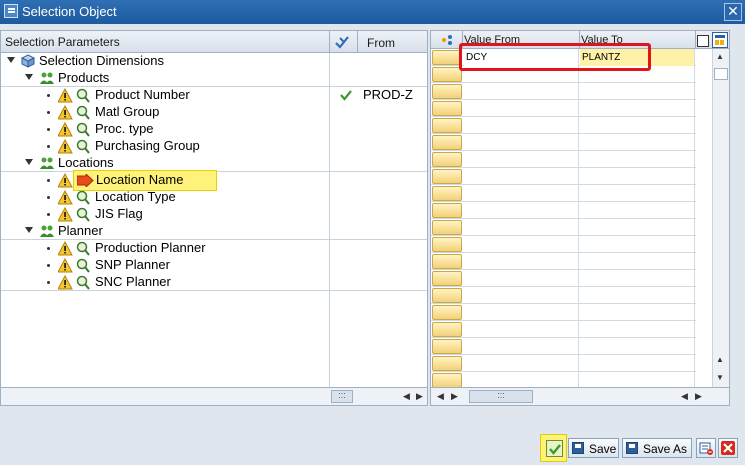 The width and height of the screenshot is (745, 465). Describe the element at coordinates (214, 214) in the screenshot. I see `tree-item-jis-flag: JIS Flag` at that location.